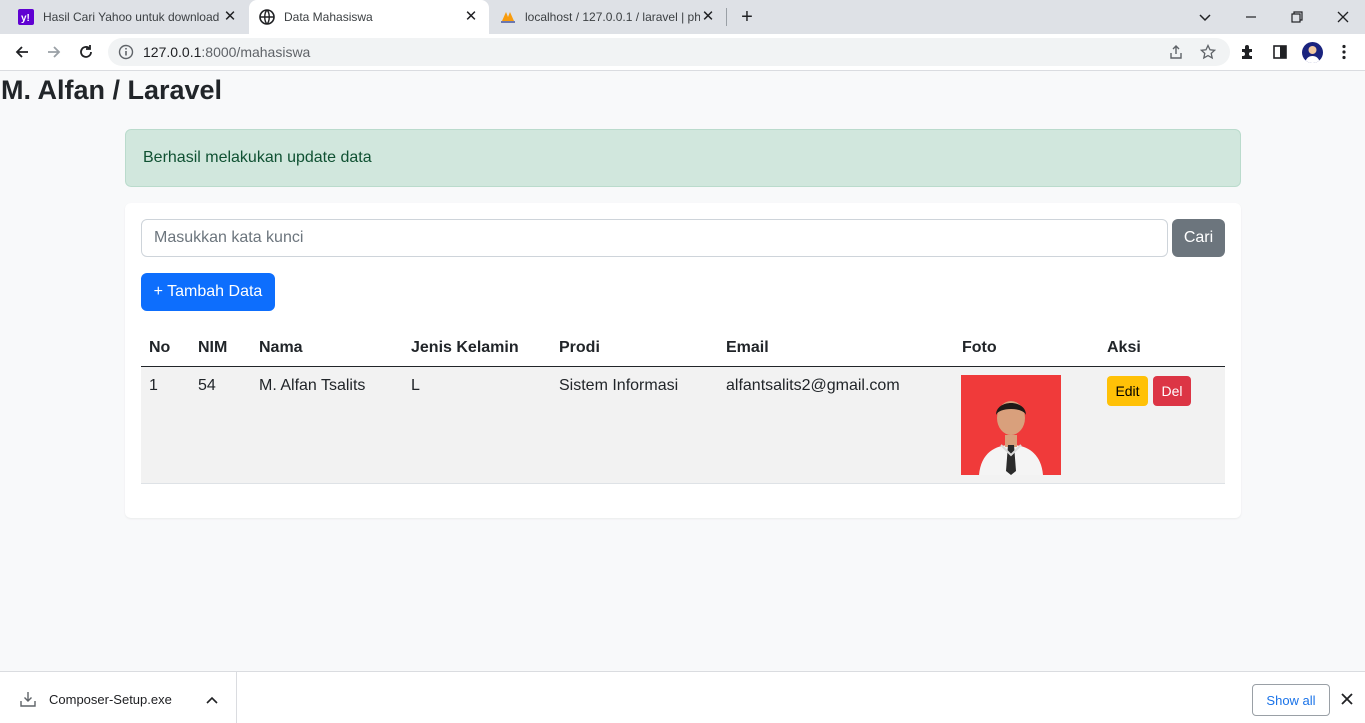 This screenshot has width=1365, height=723. Describe the element at coordinates (212, 701) in the screenshot. I see `chevron-up-icon` at that location.